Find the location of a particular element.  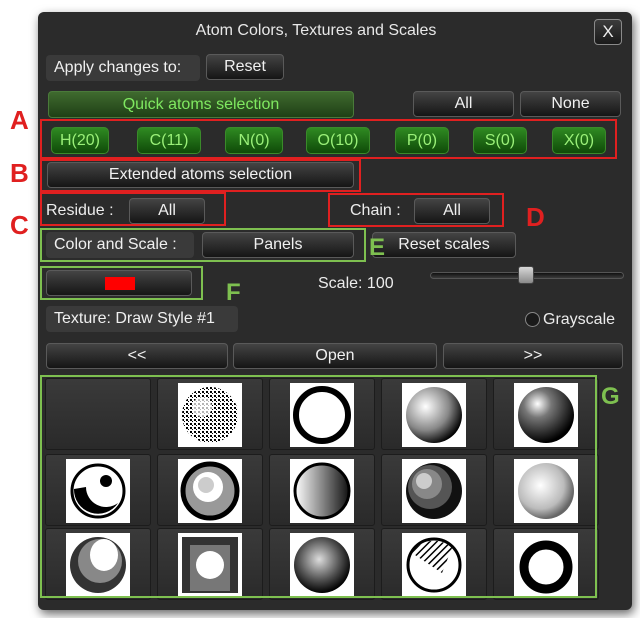

annotation-letter-f: F is located at coordinates (233, 292).